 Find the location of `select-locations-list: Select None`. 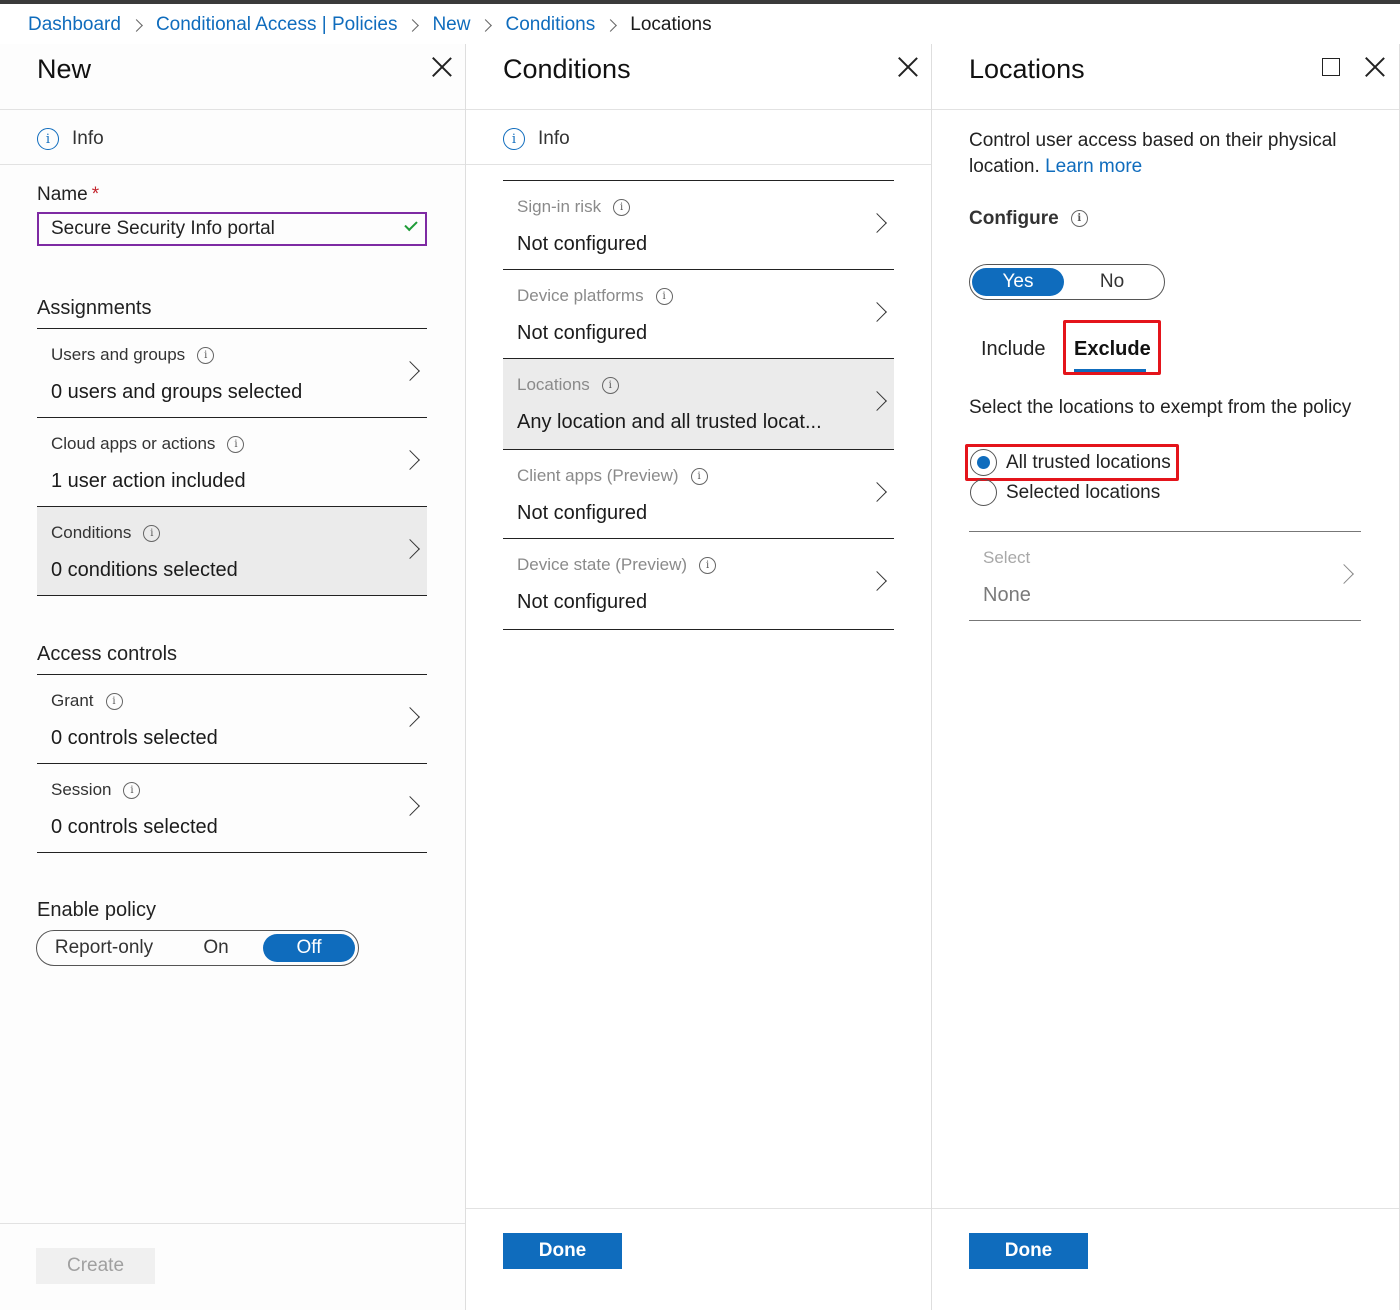

select-locations-list: Select None is located at coordinates (1165, 576).